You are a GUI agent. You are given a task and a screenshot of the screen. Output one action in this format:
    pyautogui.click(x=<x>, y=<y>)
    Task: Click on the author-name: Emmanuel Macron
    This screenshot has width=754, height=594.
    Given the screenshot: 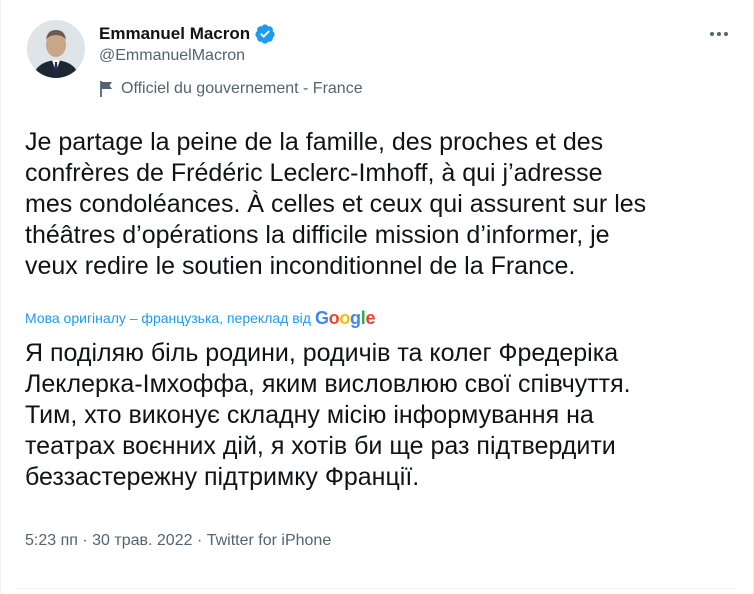 What is the action you would take?
    pyautogui.click(x=174, y=34)
    